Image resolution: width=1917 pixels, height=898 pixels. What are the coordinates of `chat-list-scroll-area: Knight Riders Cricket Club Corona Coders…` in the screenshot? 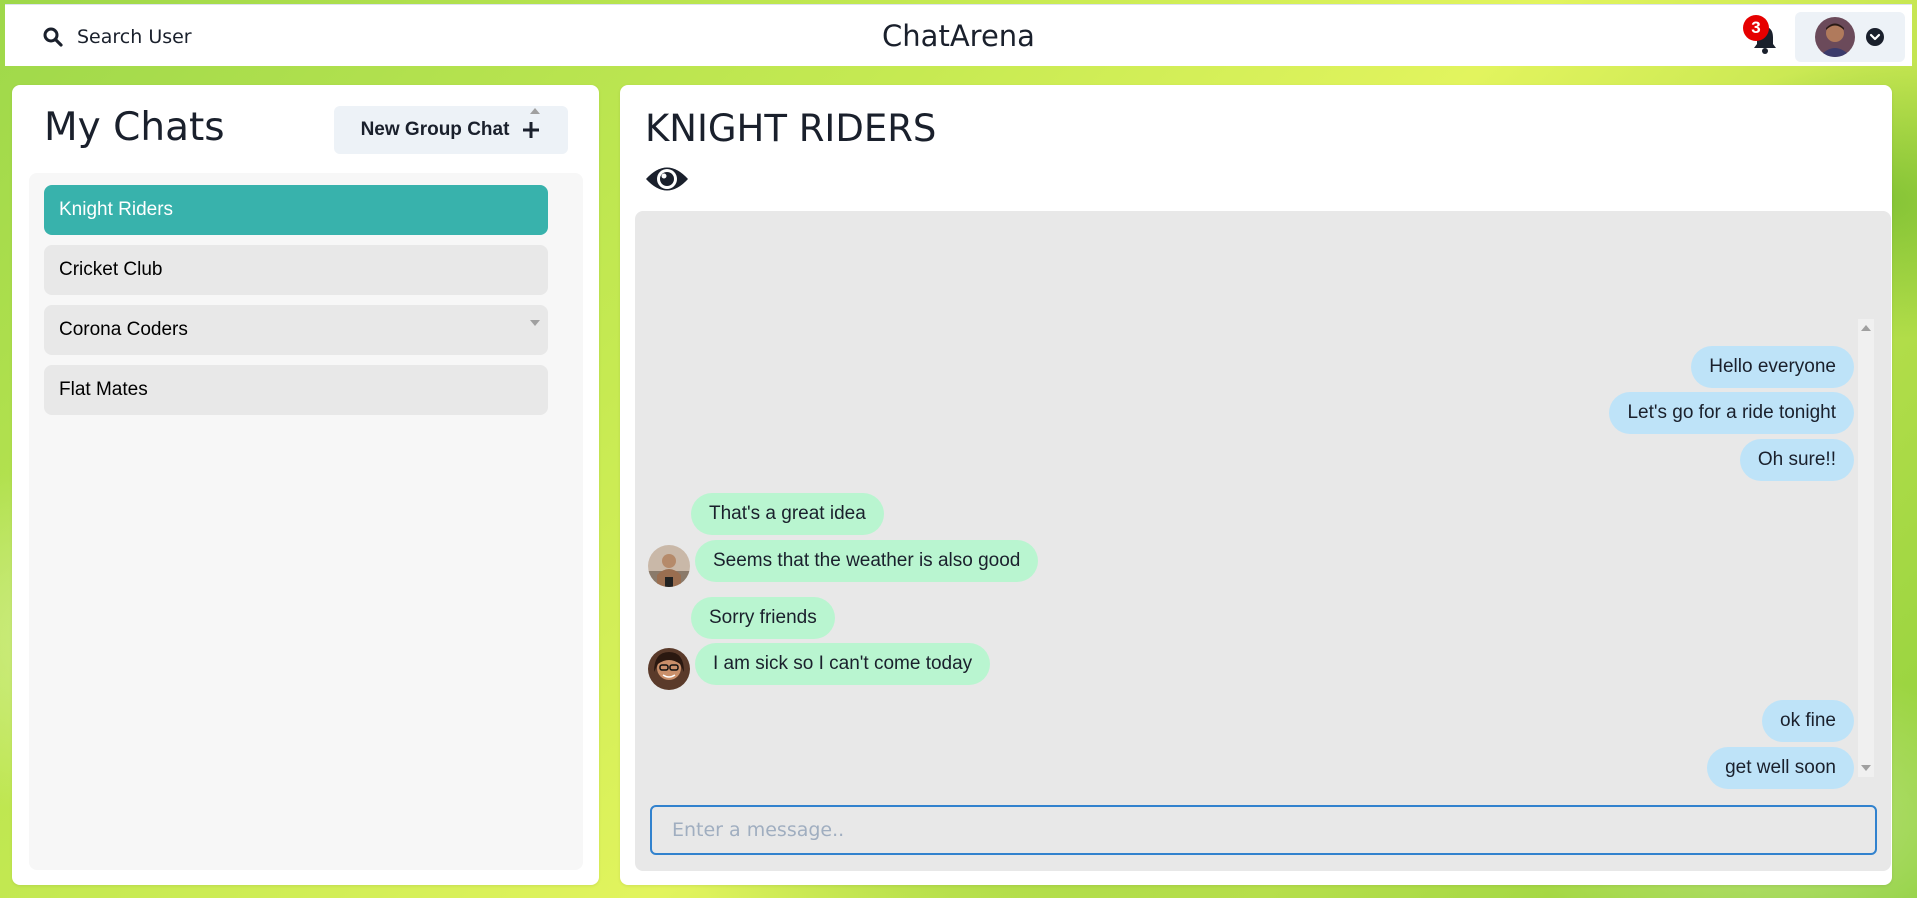 It's located at (306, 263).